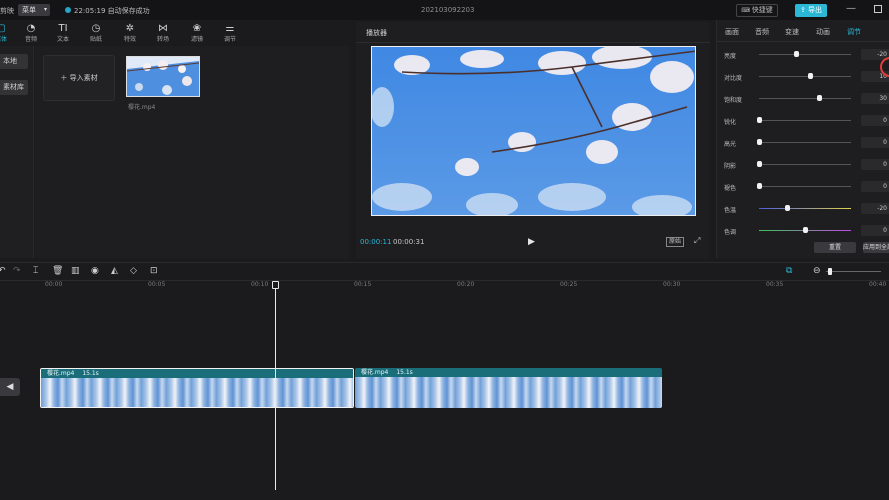  Describe the element at coordinates (878, 9) in the screenshot. I see `maximize-icon` at that location.